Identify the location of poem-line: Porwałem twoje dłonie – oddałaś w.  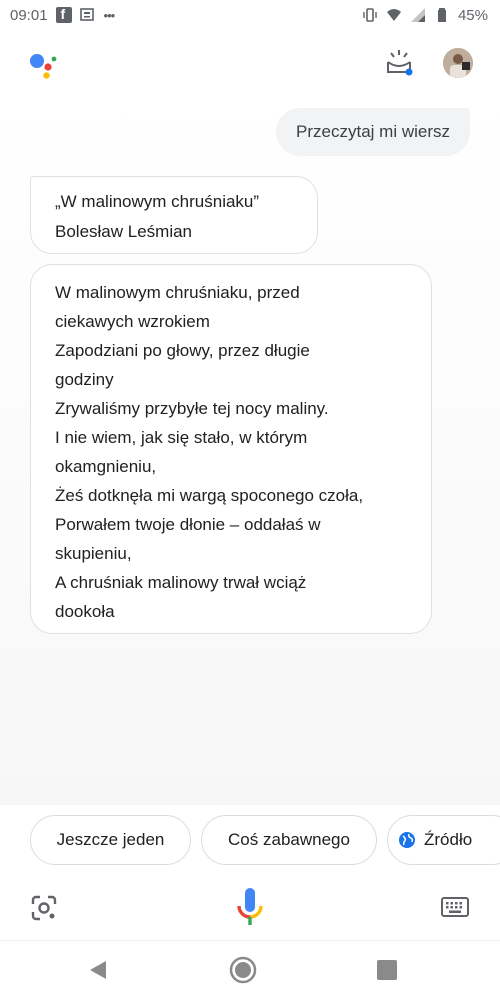
(188, 524).